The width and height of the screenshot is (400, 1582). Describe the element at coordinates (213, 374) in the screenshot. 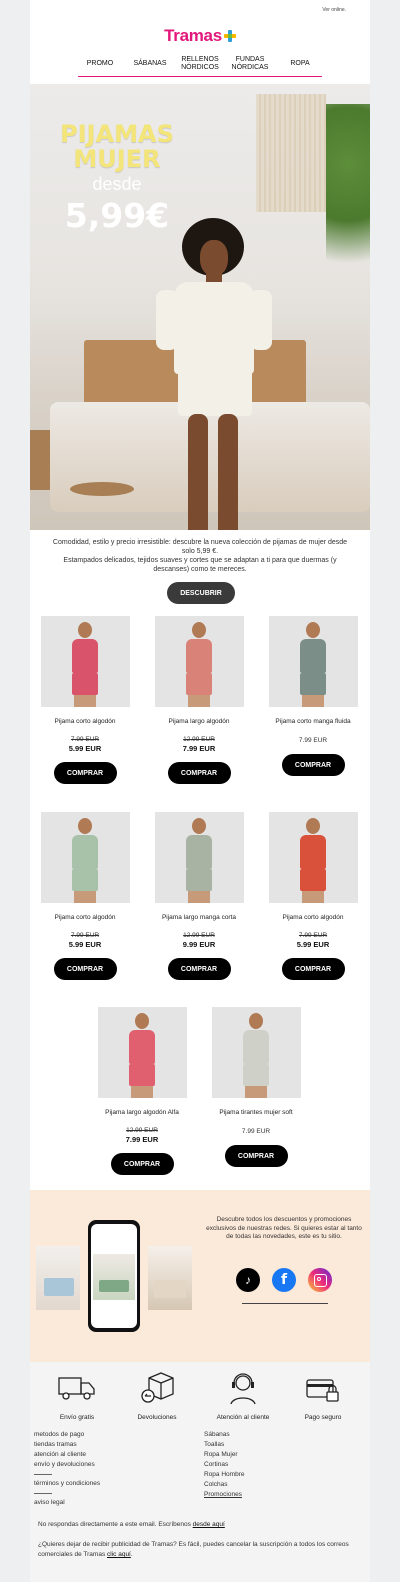

I see `model-photo` at that location.